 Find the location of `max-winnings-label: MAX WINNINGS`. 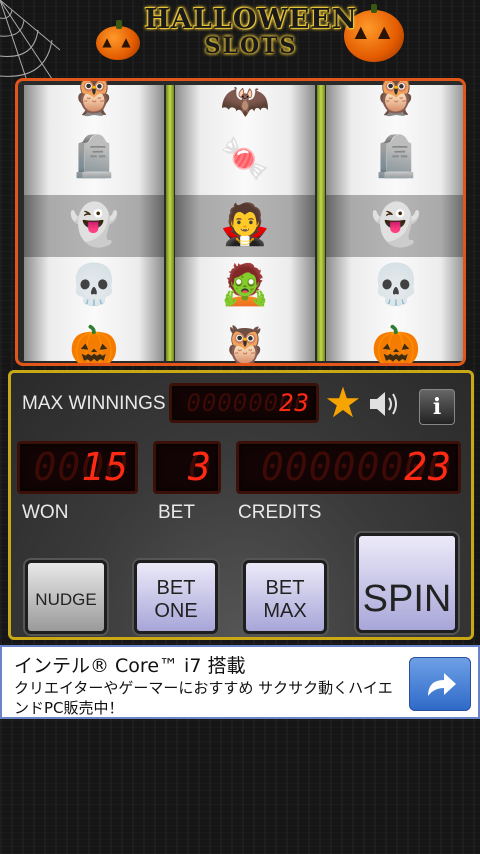

max-winnings-label: MAX WINNINGS is located at coordinates (94, 403).